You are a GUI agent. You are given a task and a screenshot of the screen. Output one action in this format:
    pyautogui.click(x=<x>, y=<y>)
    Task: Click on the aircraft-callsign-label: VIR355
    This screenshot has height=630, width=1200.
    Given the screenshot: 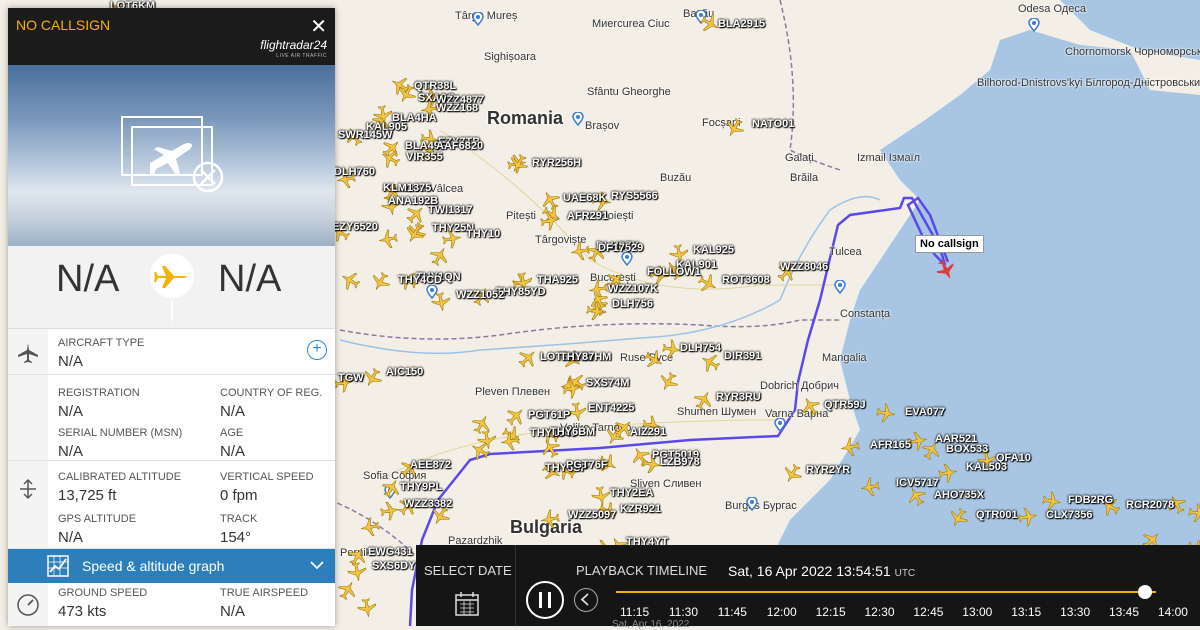 What is the action you would take?
    pyautogui.click(x=424, y=157)
    